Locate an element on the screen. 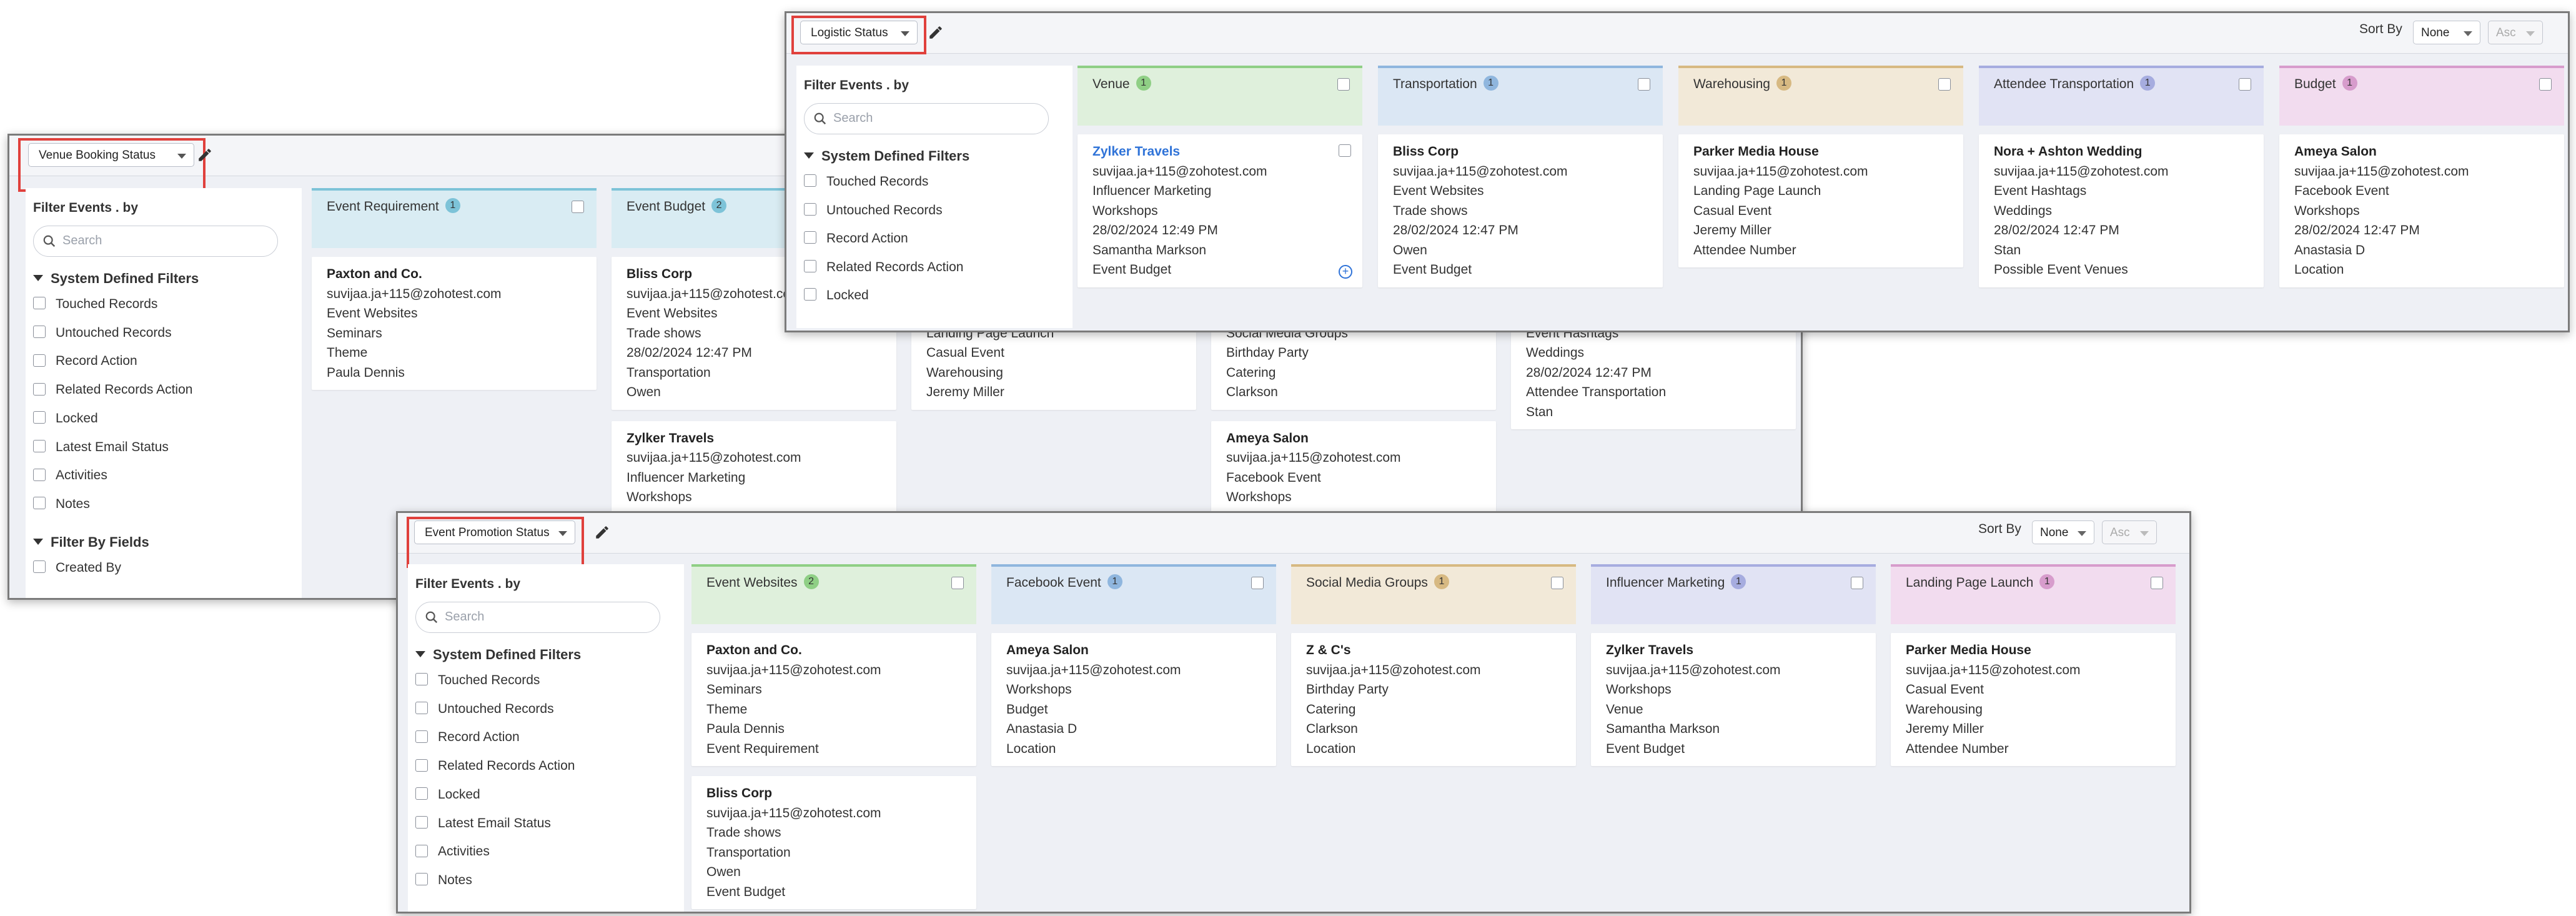 This screenshot has height=916, width=2576. filter-option: Created By is located at coordinates (77, 567).